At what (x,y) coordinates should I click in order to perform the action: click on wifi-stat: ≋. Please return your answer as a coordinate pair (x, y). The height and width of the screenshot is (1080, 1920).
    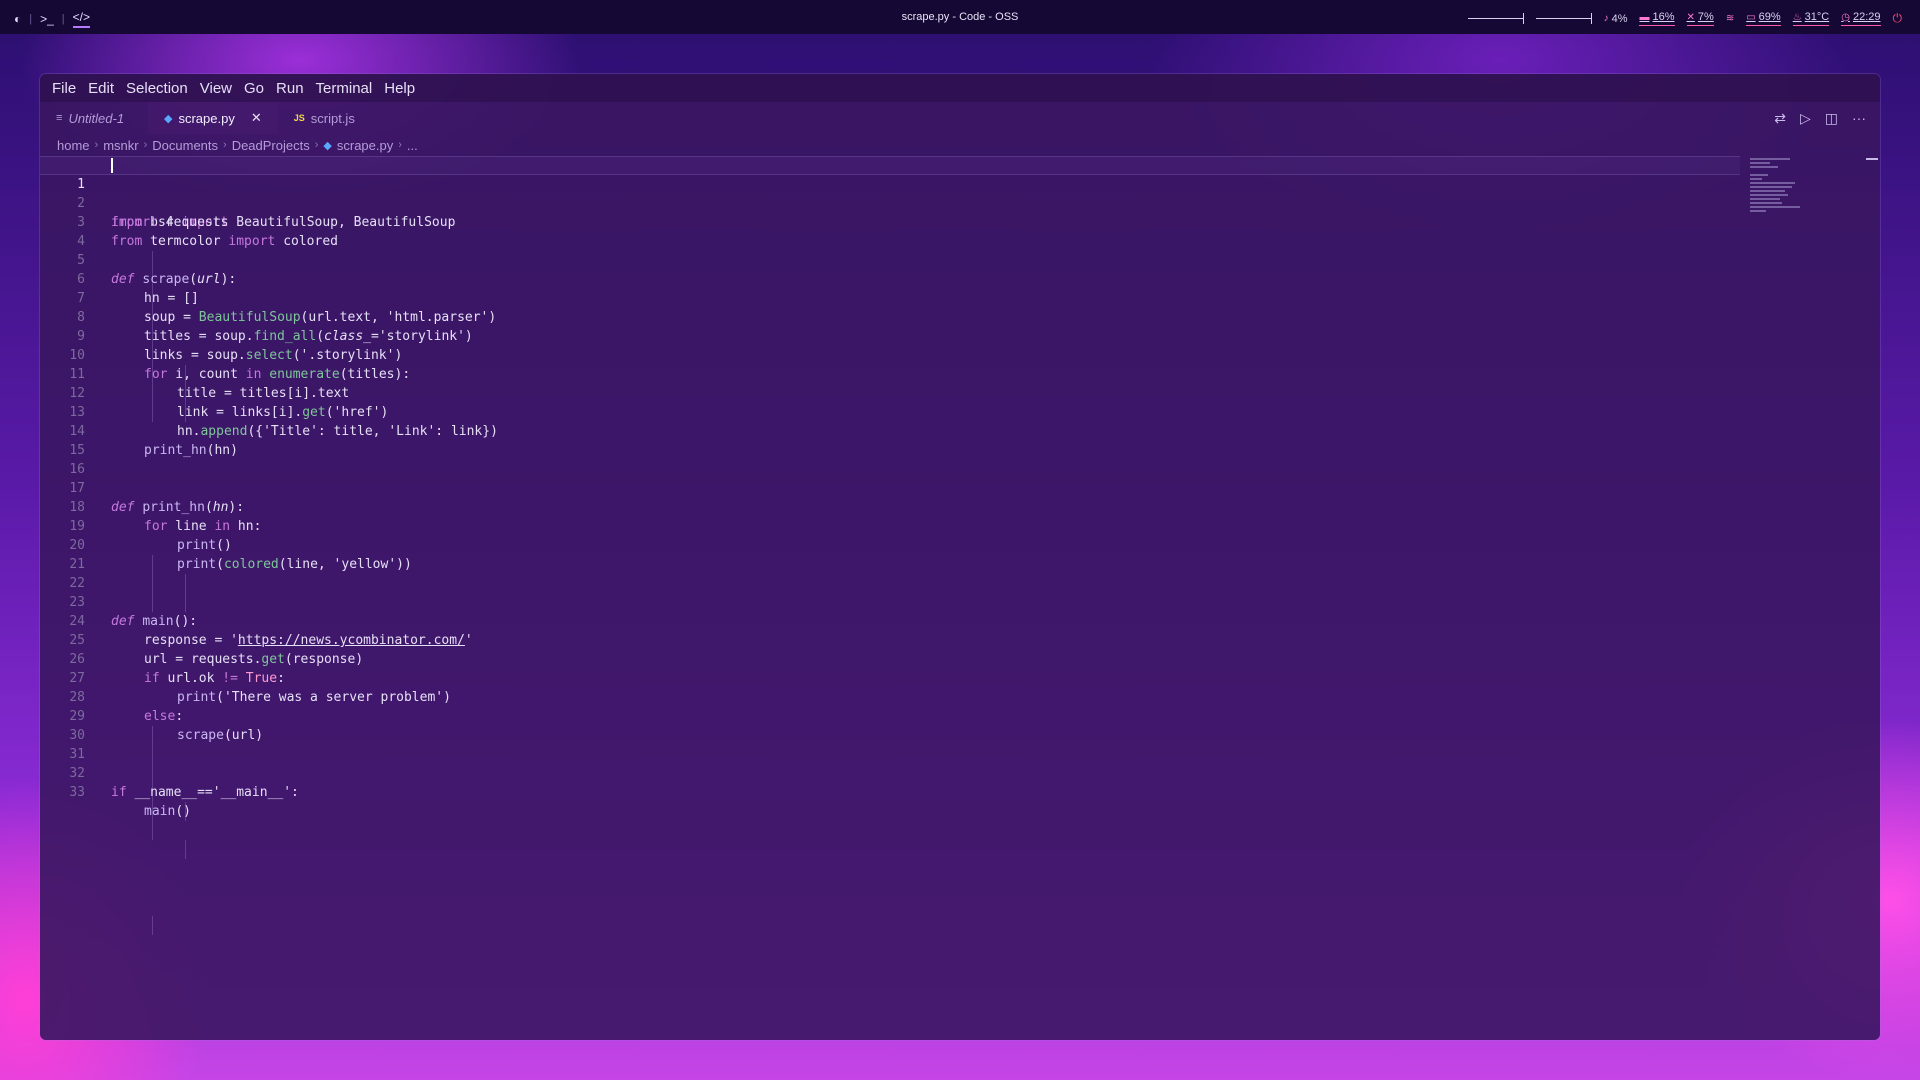
    Looking at the image, I should click on (1730, 18).